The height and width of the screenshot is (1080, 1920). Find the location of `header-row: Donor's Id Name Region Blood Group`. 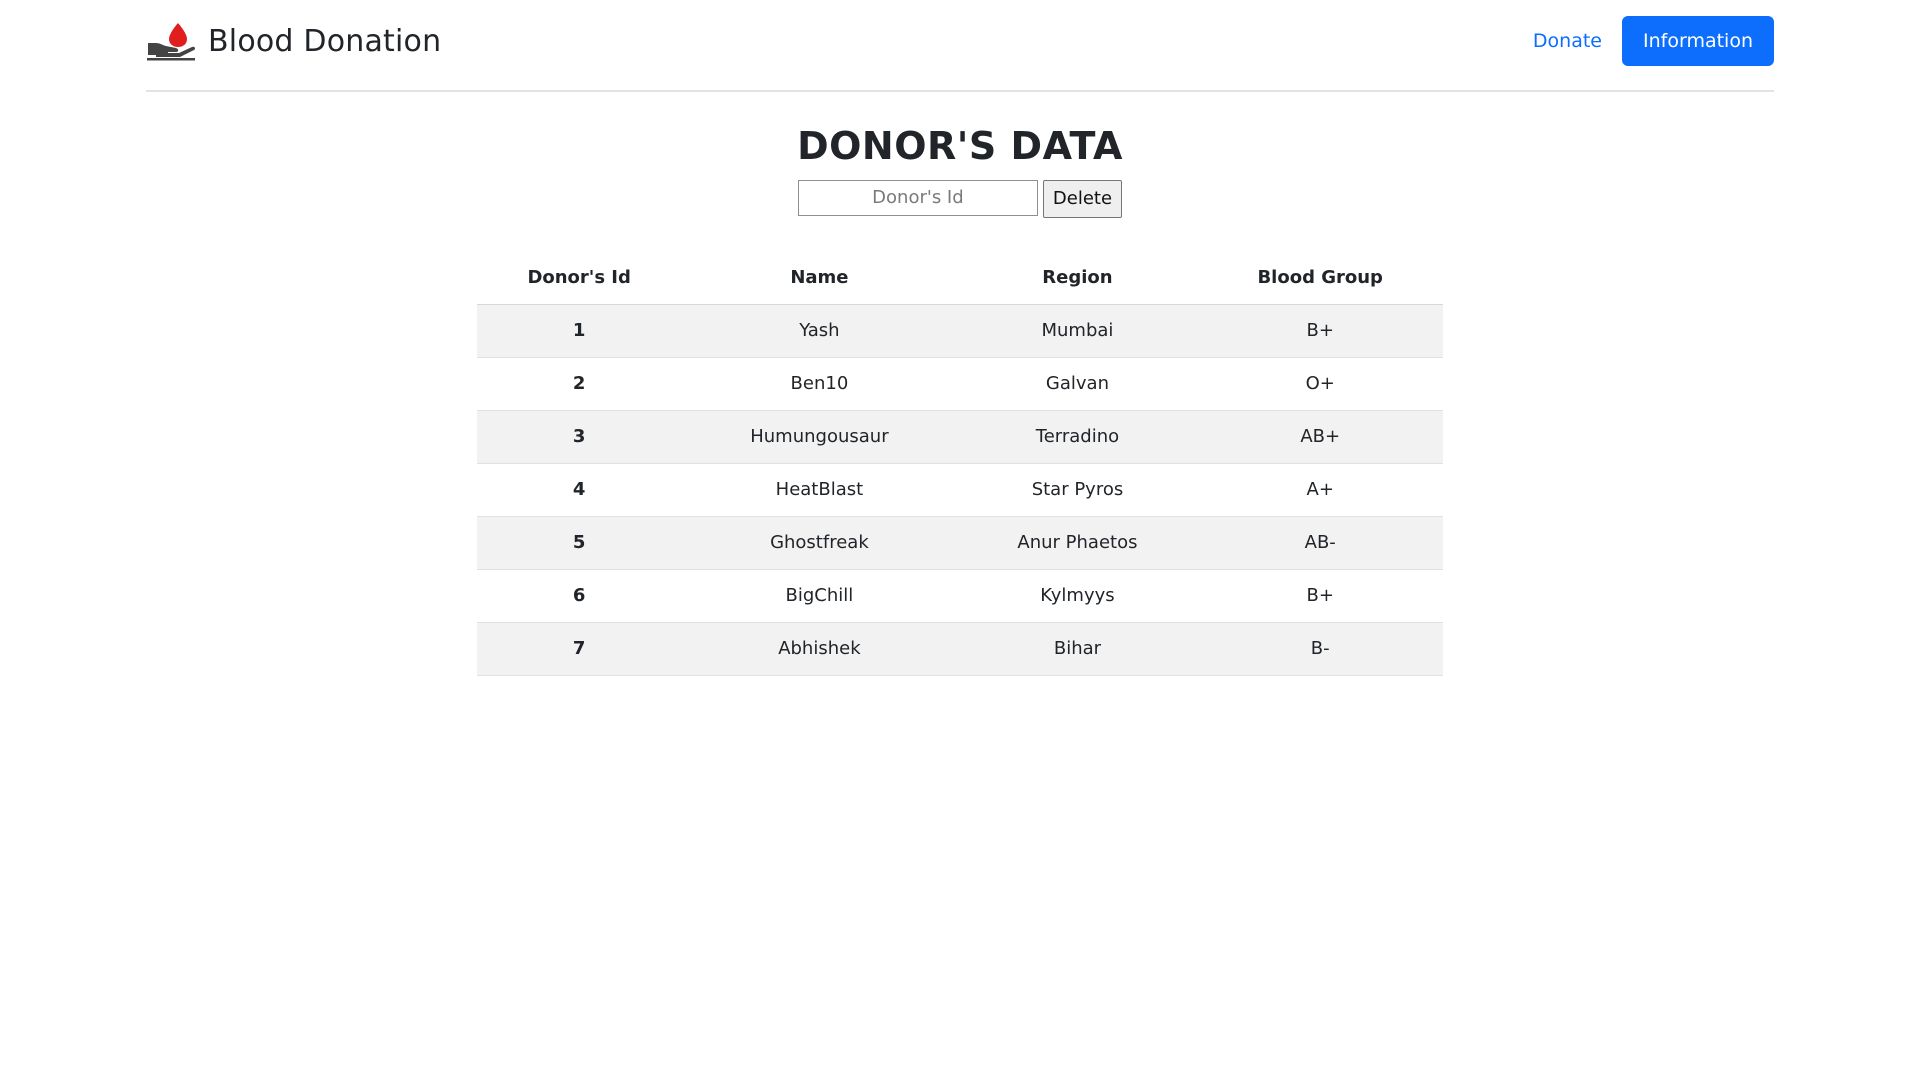

header-row: Donor's Id Name Region Blood Group is located at coordinates (960, 278).